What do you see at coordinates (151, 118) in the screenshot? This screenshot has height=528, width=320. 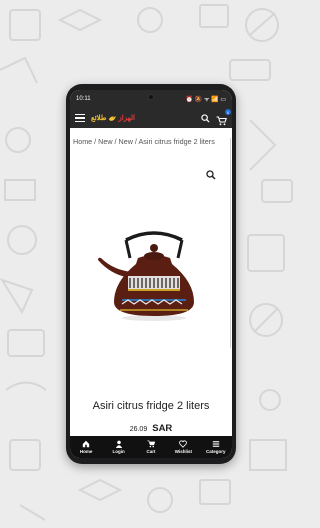 I see `app-bar: طلائع الهزاز 0` at bounding box center [151, 118].